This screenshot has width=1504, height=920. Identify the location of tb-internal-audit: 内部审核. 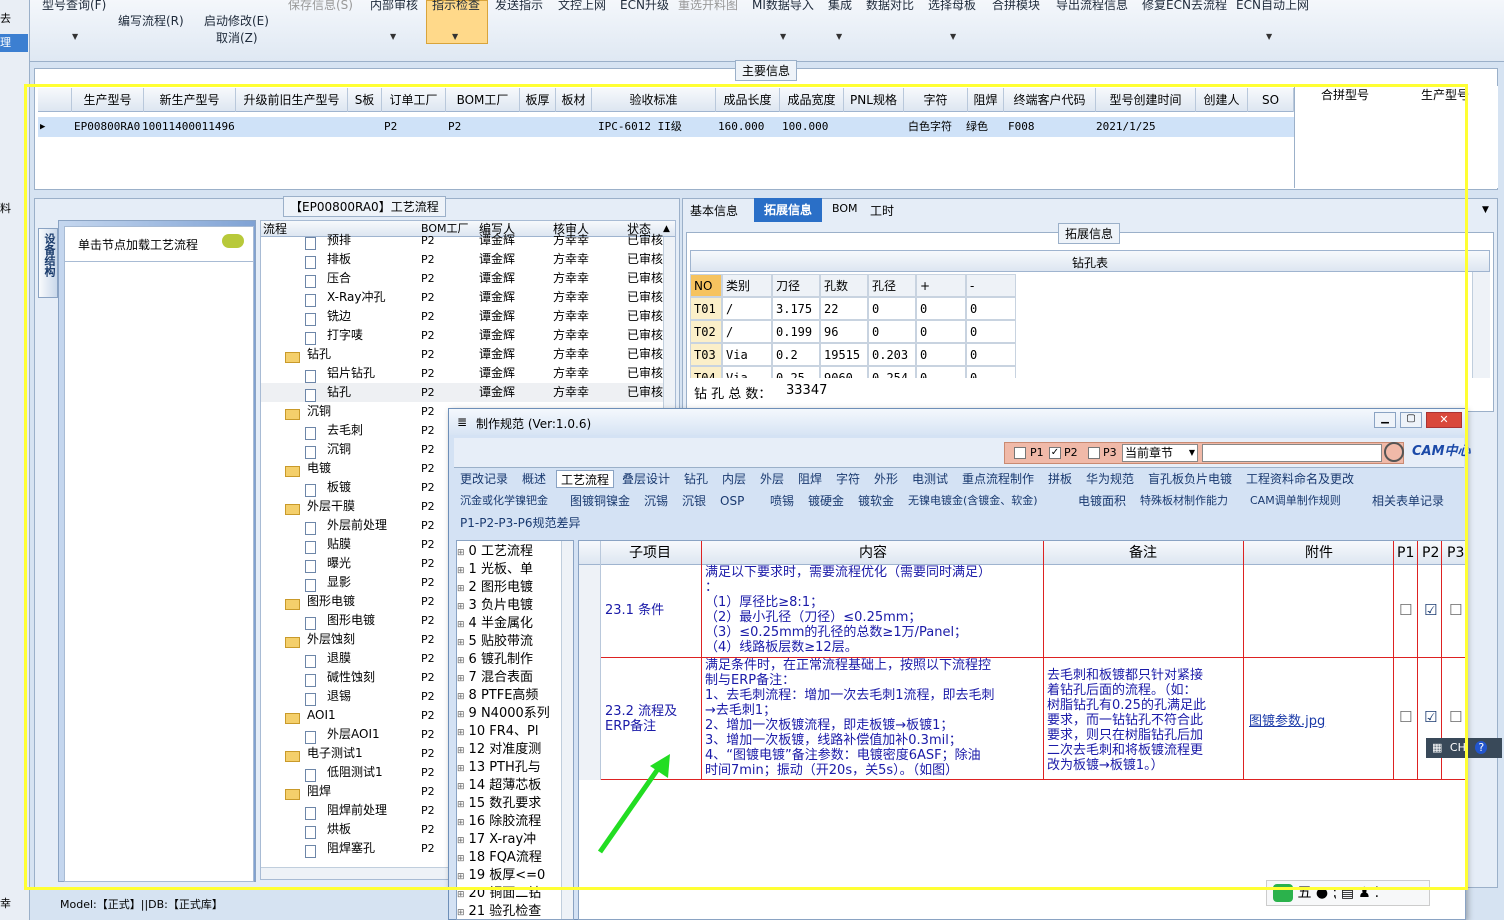
(394, 6).